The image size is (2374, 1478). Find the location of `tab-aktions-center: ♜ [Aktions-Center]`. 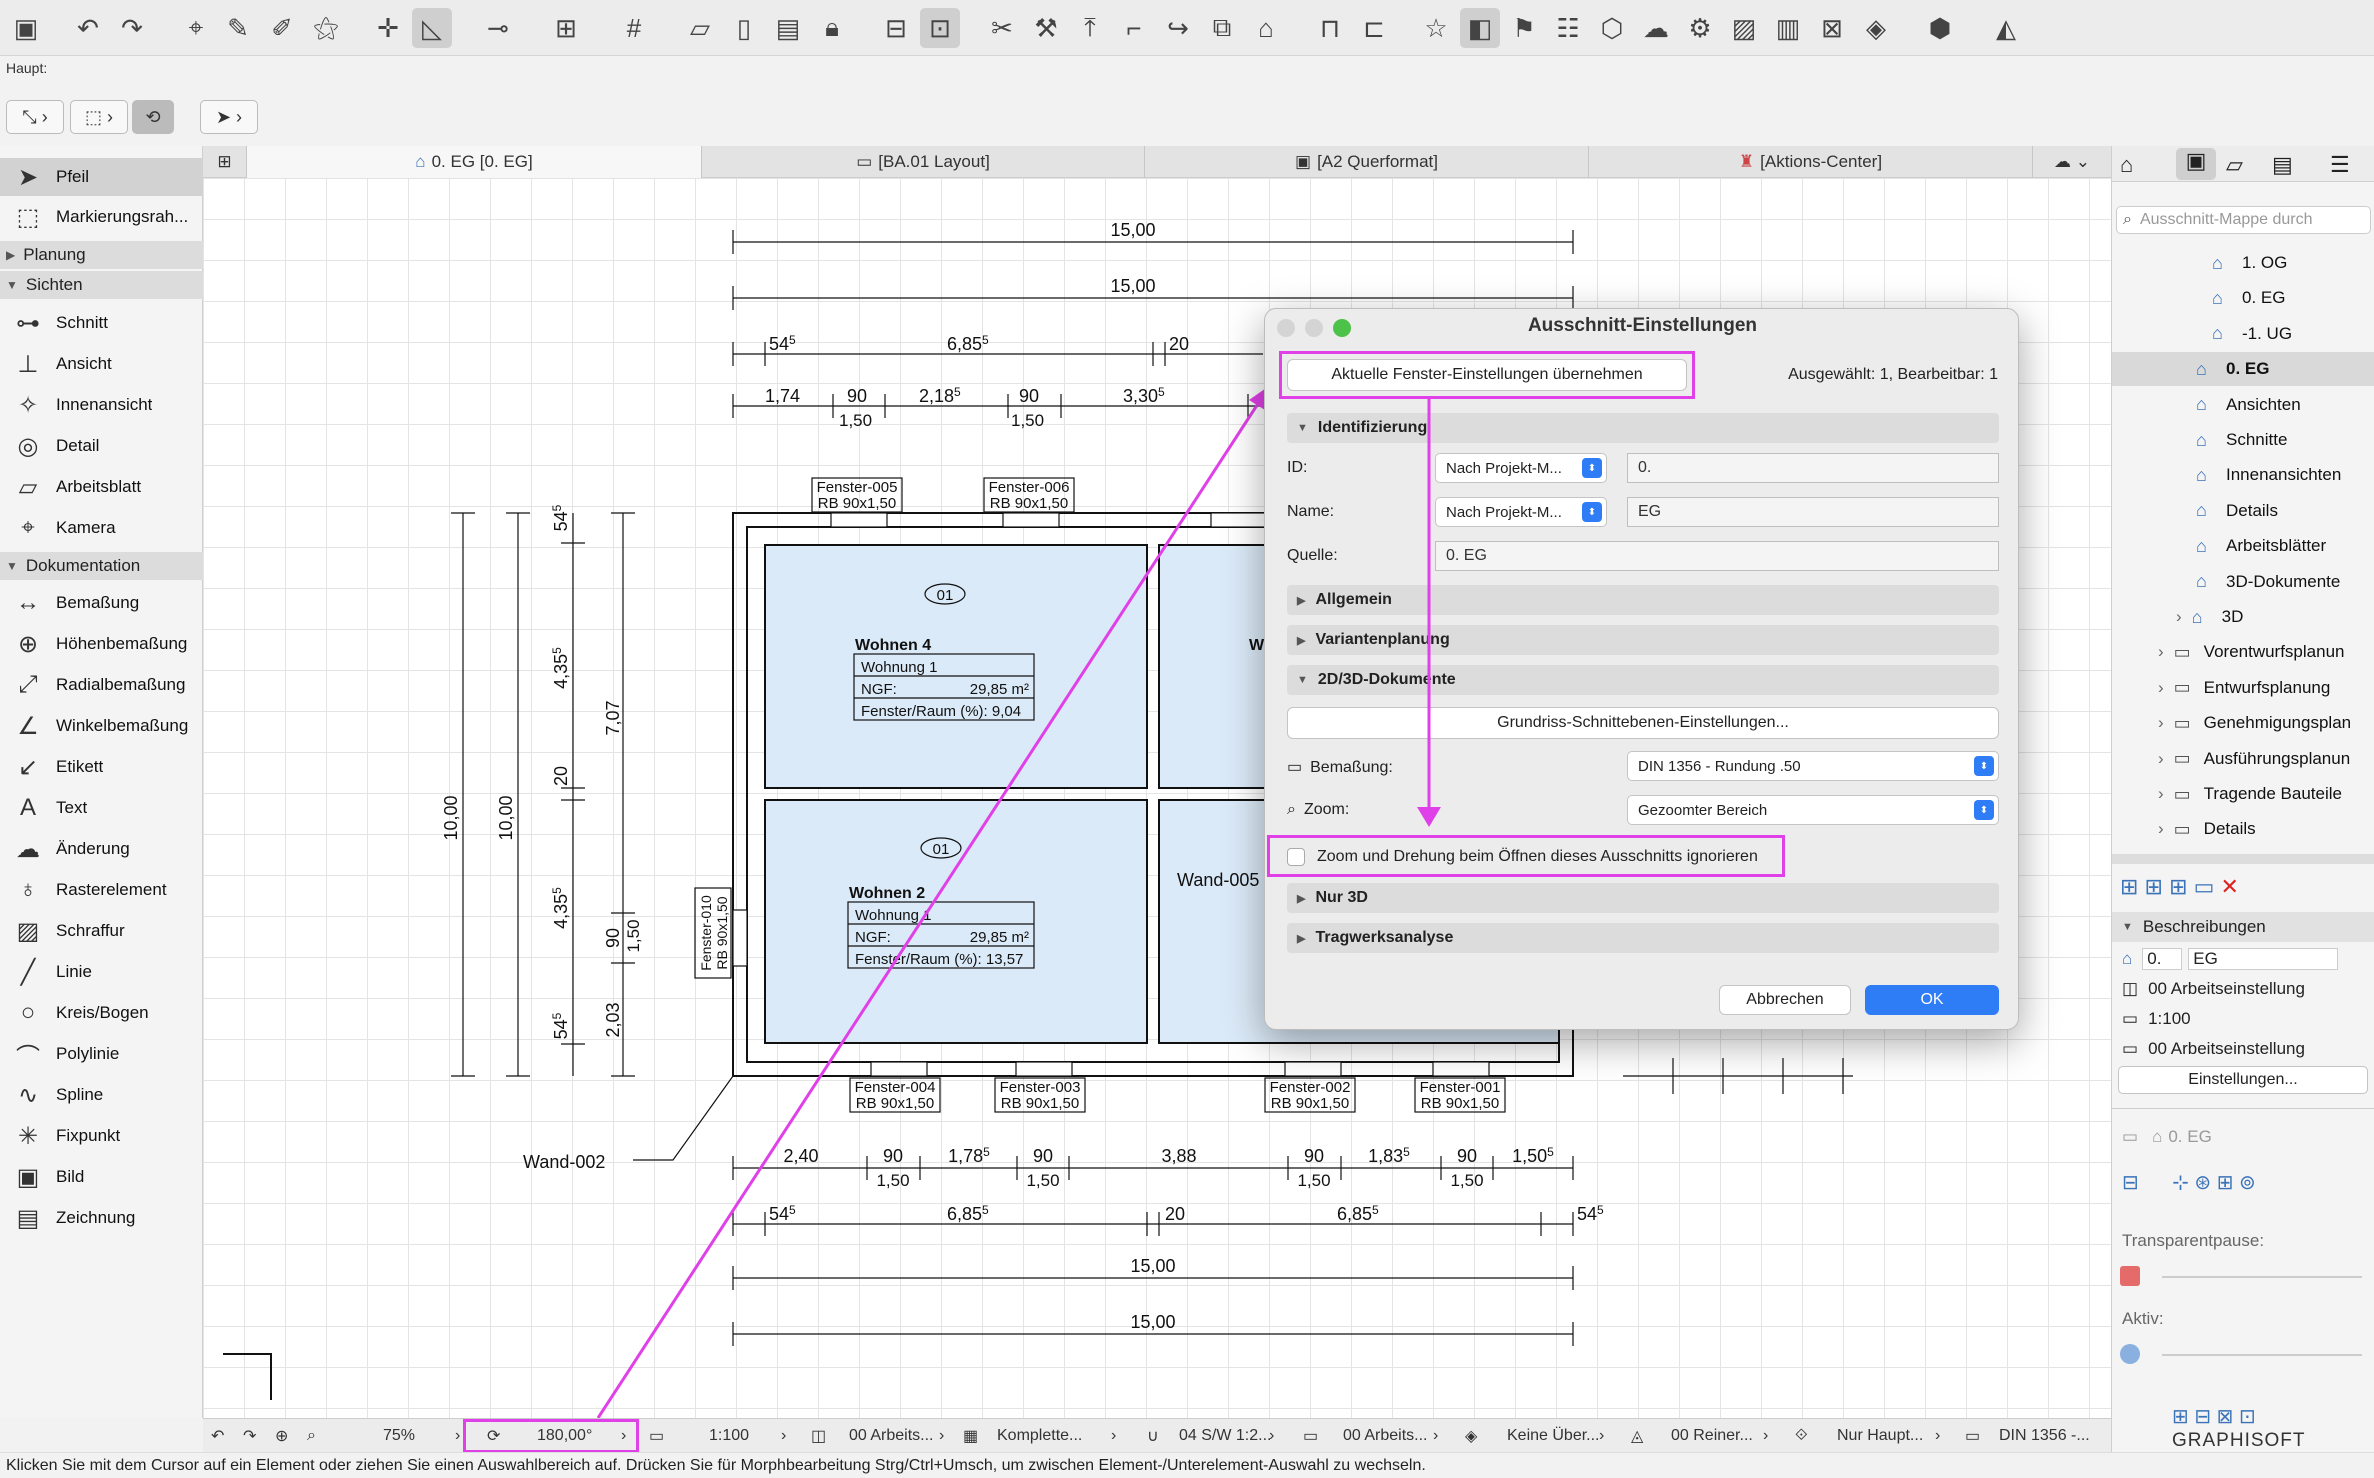

tab-aktions-center: ♜ [Aktions-Center] is located at coordinates (1811, 162).